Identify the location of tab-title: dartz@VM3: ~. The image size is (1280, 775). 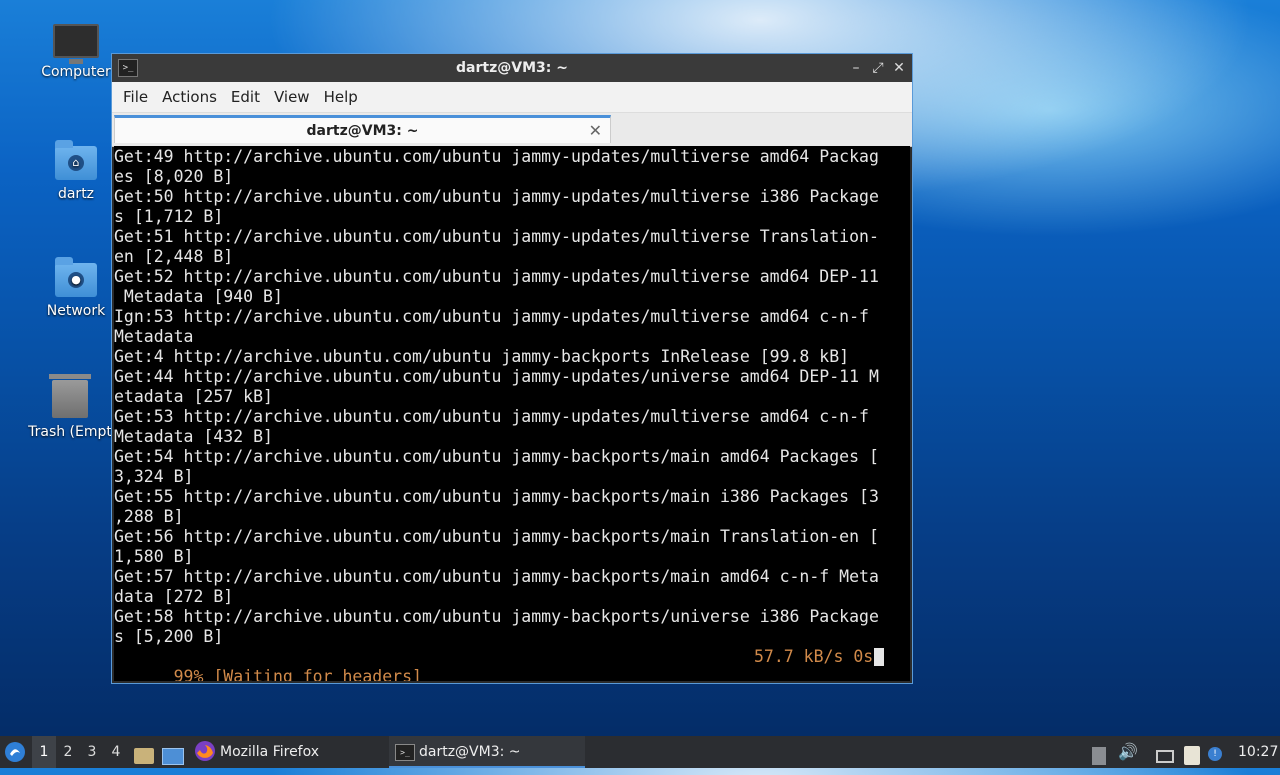
(362, 131).